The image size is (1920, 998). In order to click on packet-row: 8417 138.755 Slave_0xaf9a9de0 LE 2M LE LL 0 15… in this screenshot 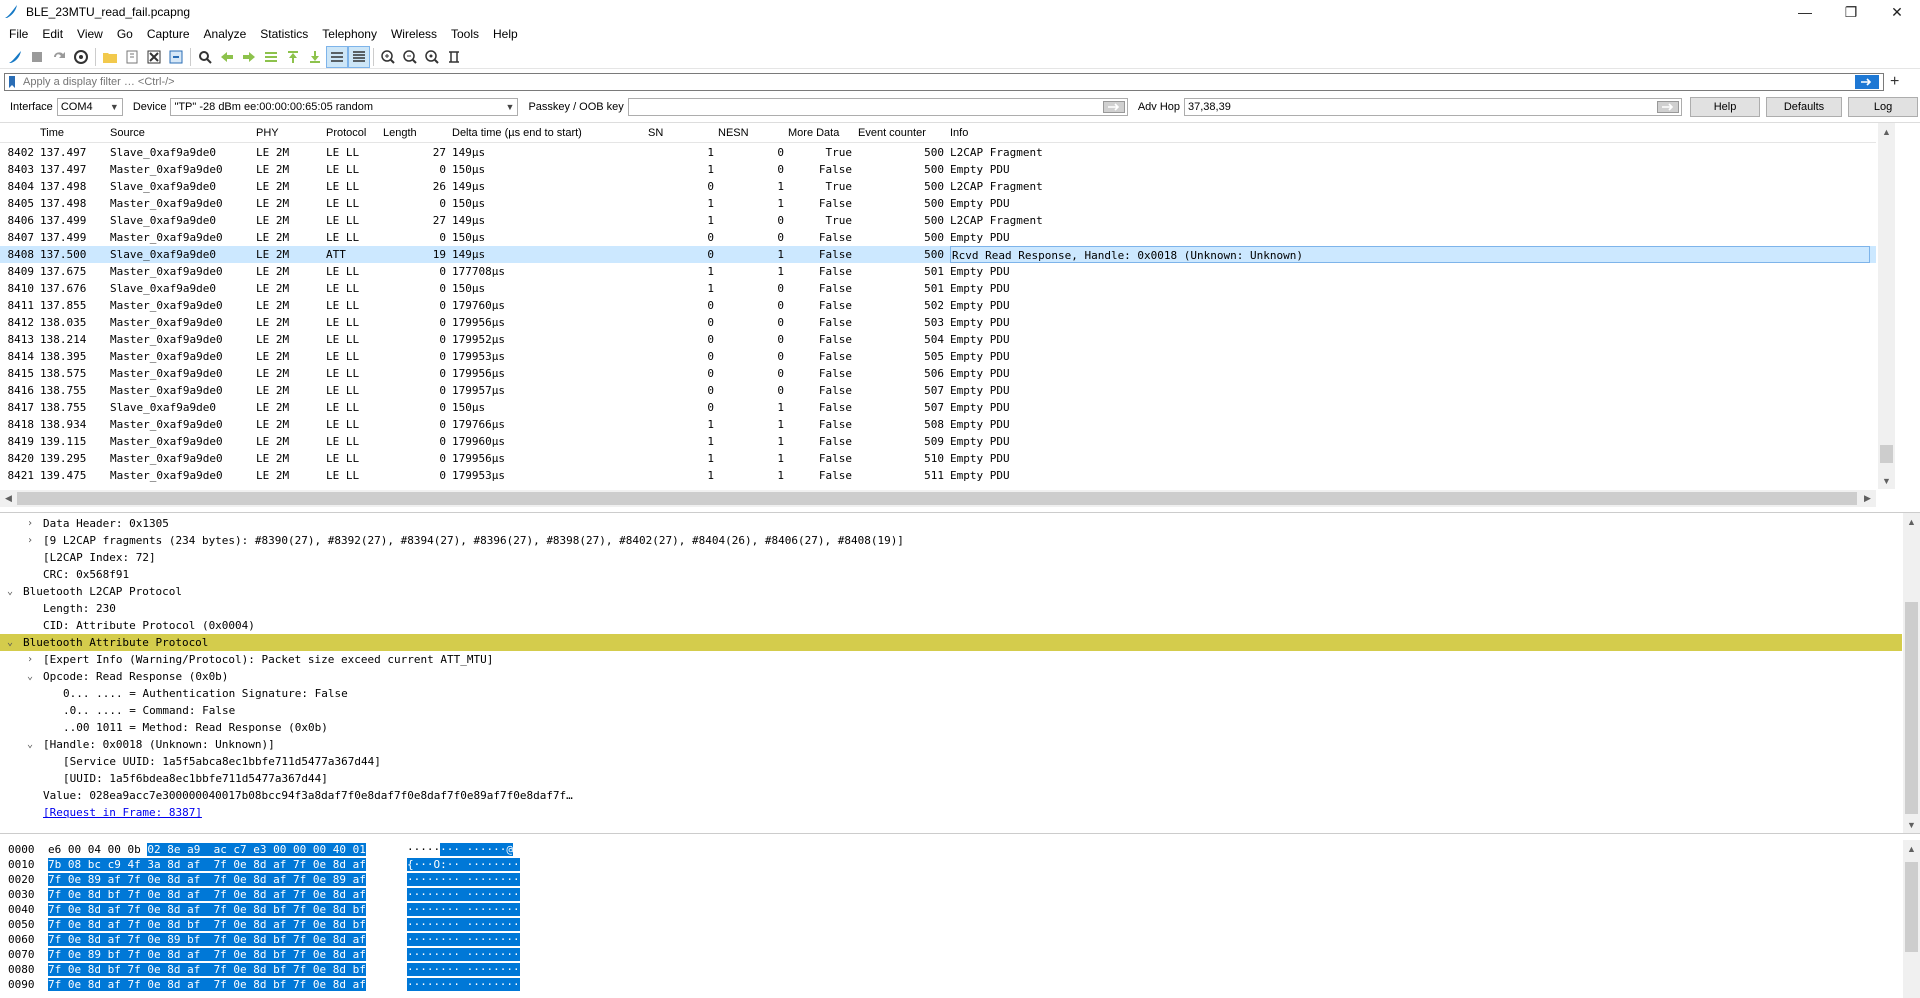, I will do `click(938, 407)`.